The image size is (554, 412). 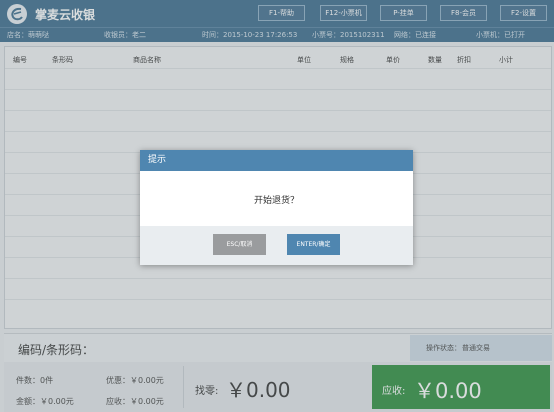 I want to click on dialog-footer: ESC/取消 ENTER/确定, so click(x=276, y=245).